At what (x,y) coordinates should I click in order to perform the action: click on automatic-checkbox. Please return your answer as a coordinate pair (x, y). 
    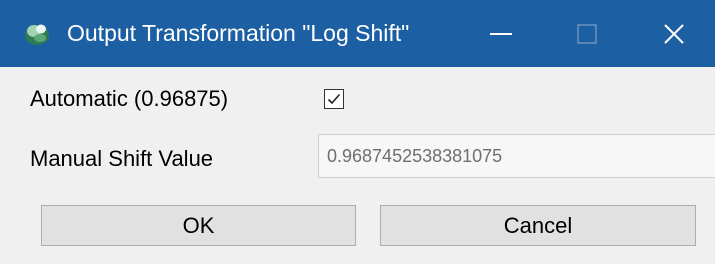
    Looking at the image, I should click on (334, 99).